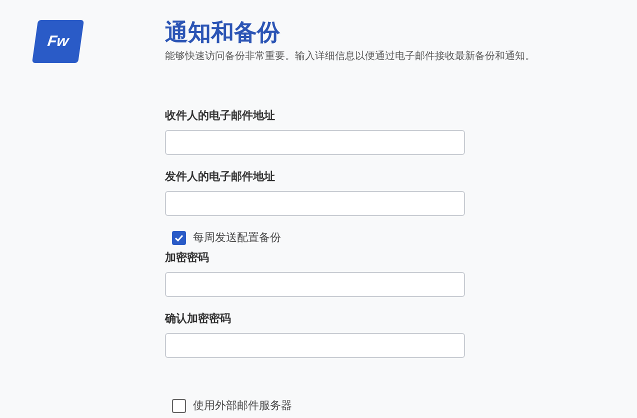 This screenshot has width=637, height=418. What do you see at coordinates (198, 319) in the screenshot?
I see `field-label: 确认加密密码` at bounding box center [198, 319].